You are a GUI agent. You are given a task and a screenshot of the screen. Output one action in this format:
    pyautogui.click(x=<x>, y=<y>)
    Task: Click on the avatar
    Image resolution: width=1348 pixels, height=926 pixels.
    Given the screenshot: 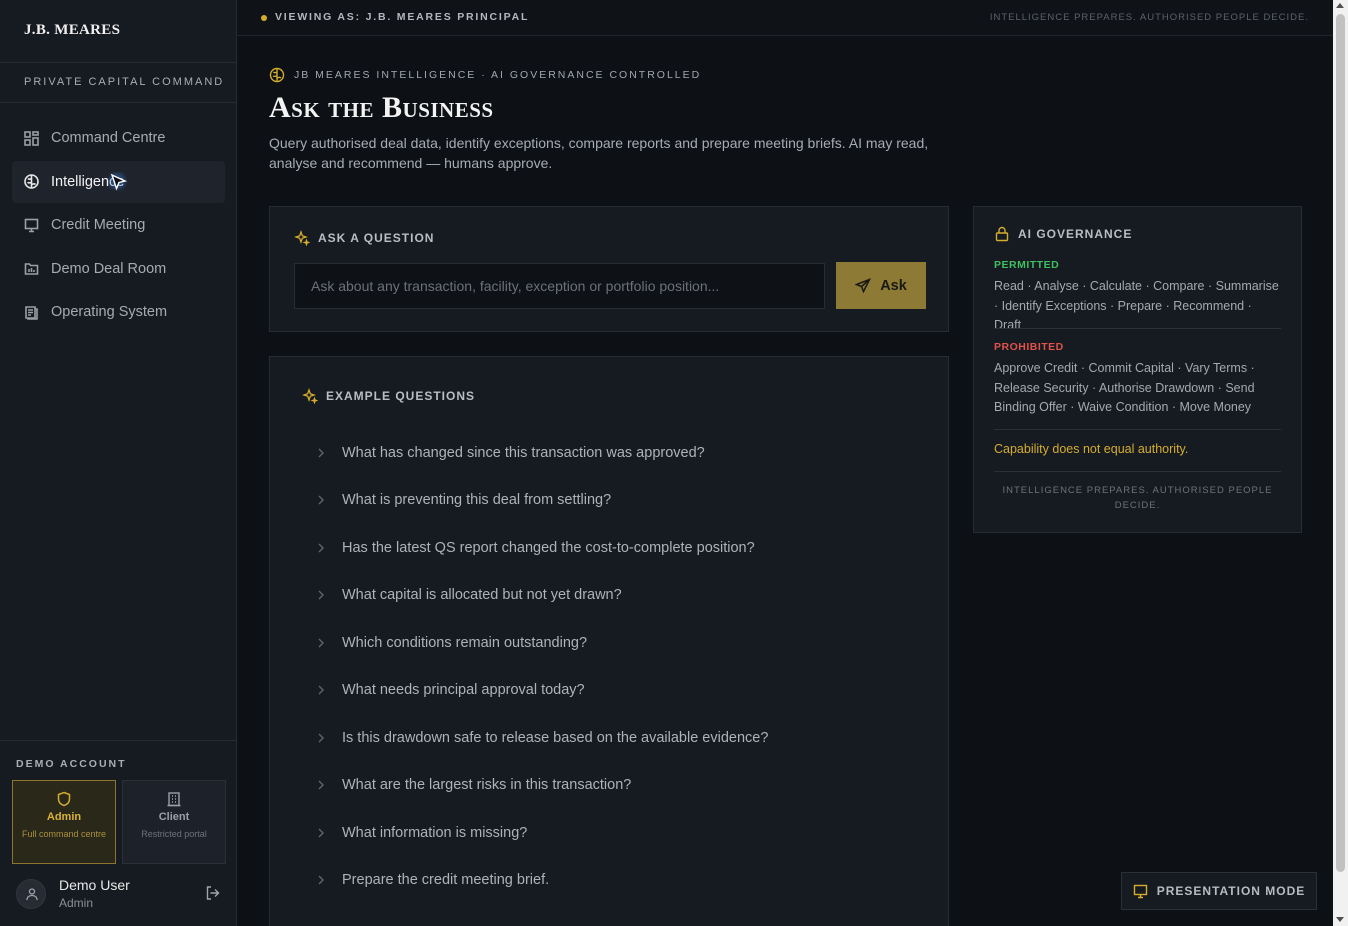 What is the action you would take?
    pyautogui.click(x=31, y=894)
    